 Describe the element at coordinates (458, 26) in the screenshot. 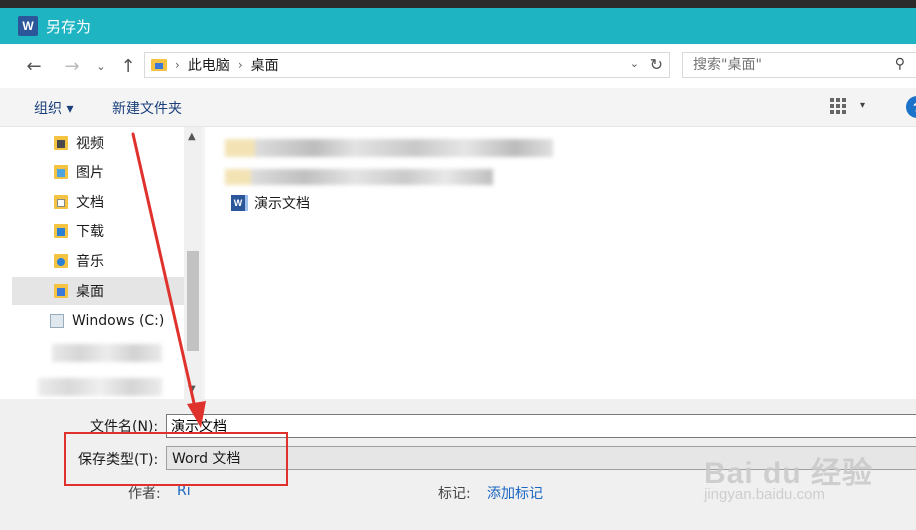

I see `title-bar: W 另存为` at that location.